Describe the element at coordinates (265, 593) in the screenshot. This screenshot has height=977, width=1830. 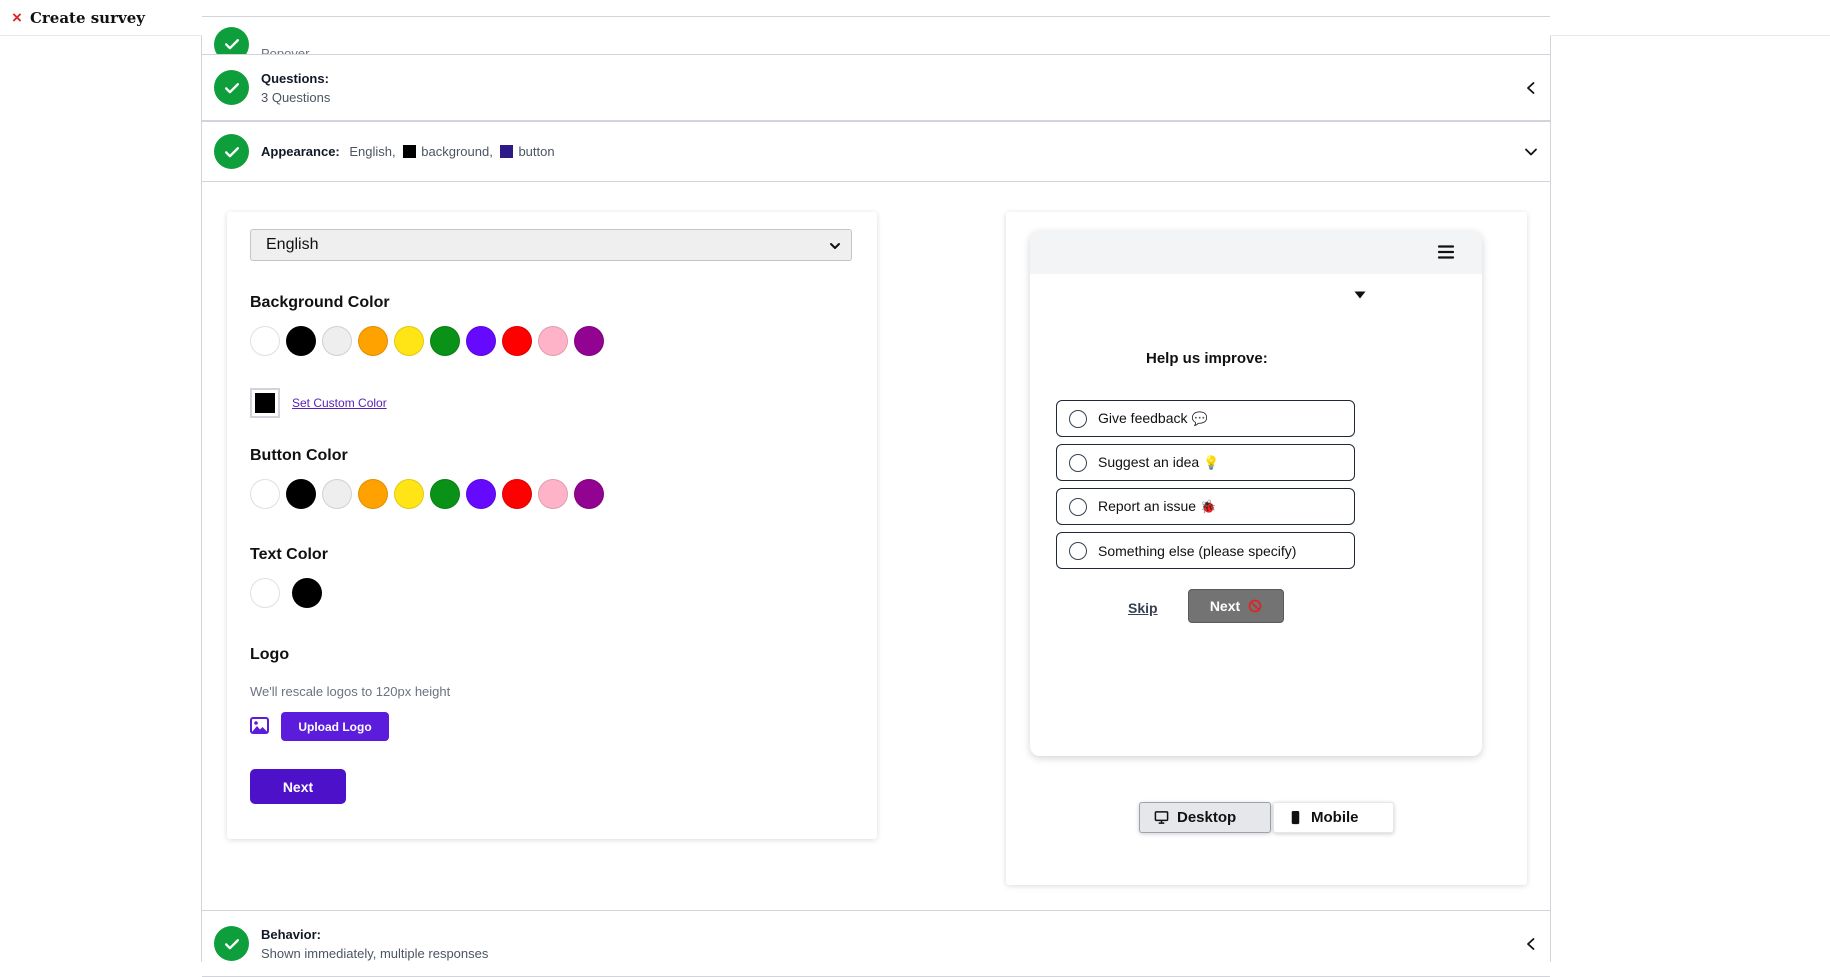
I see `text-color-white` at that location.